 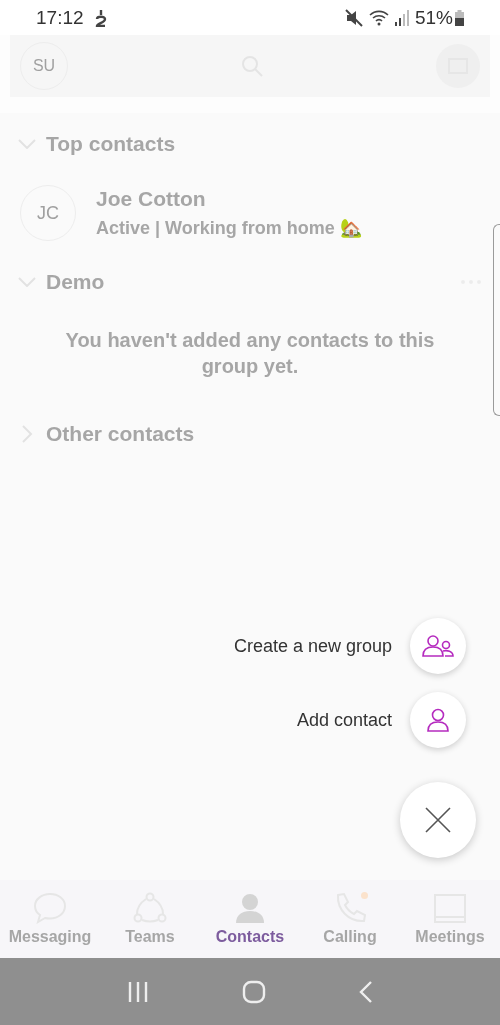 What do you see at coordinates (50, 919) in the screenshot?
I see `nav-tab: Messaging` at bounding box center [50, 919].